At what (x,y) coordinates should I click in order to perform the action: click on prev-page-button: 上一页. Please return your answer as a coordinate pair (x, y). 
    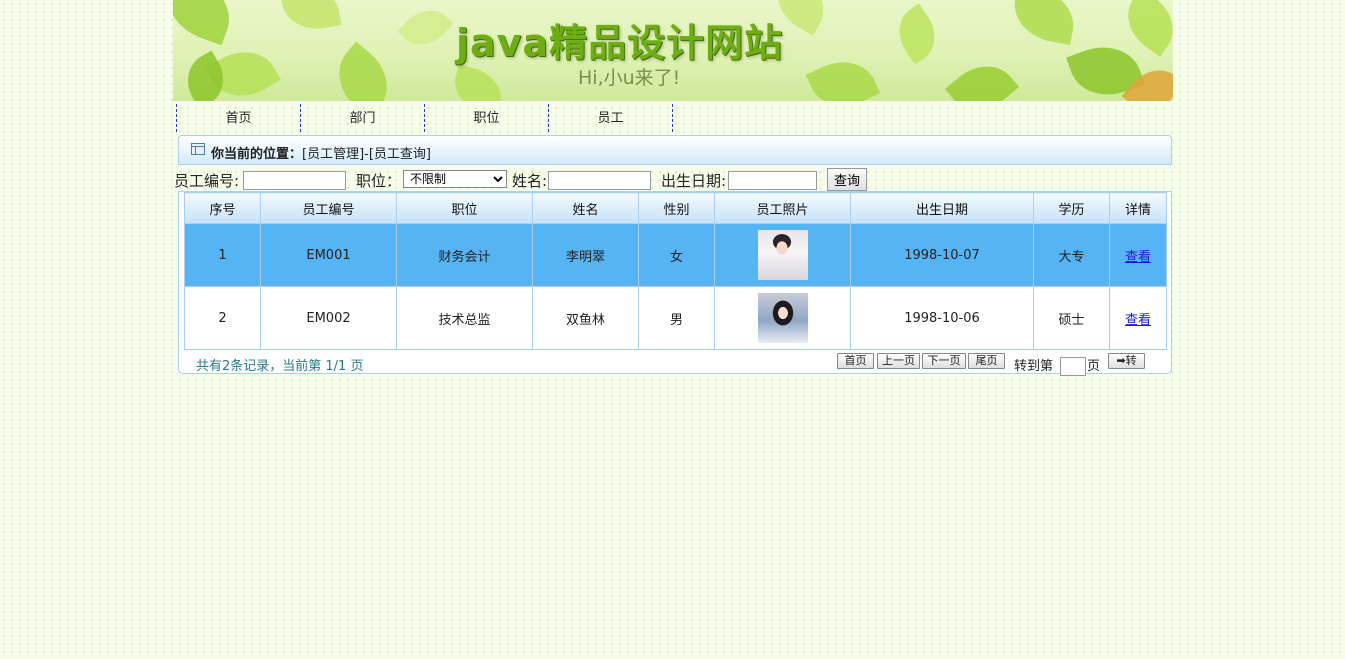
    Looking at the image, I should click on (898, 361).